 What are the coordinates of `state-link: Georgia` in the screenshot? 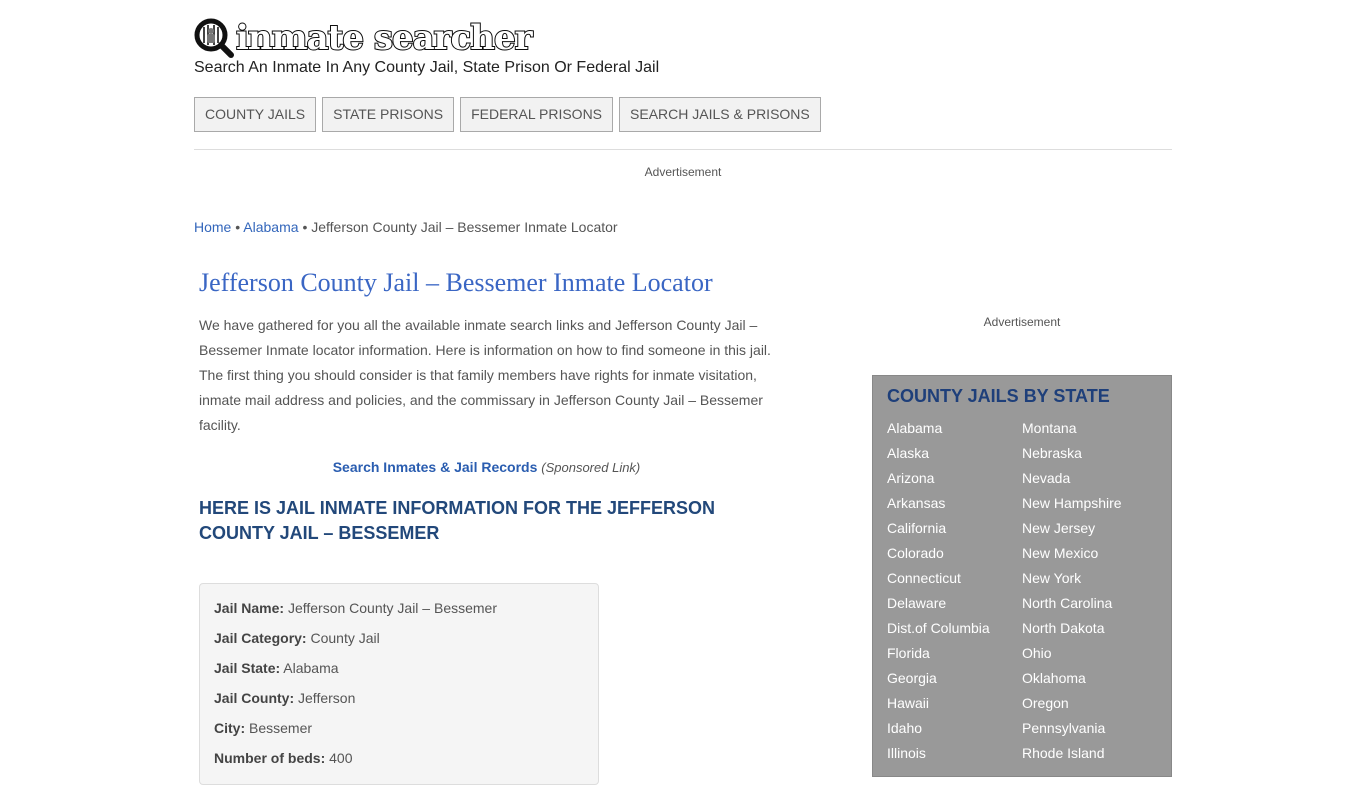 It's located at (912, 678).